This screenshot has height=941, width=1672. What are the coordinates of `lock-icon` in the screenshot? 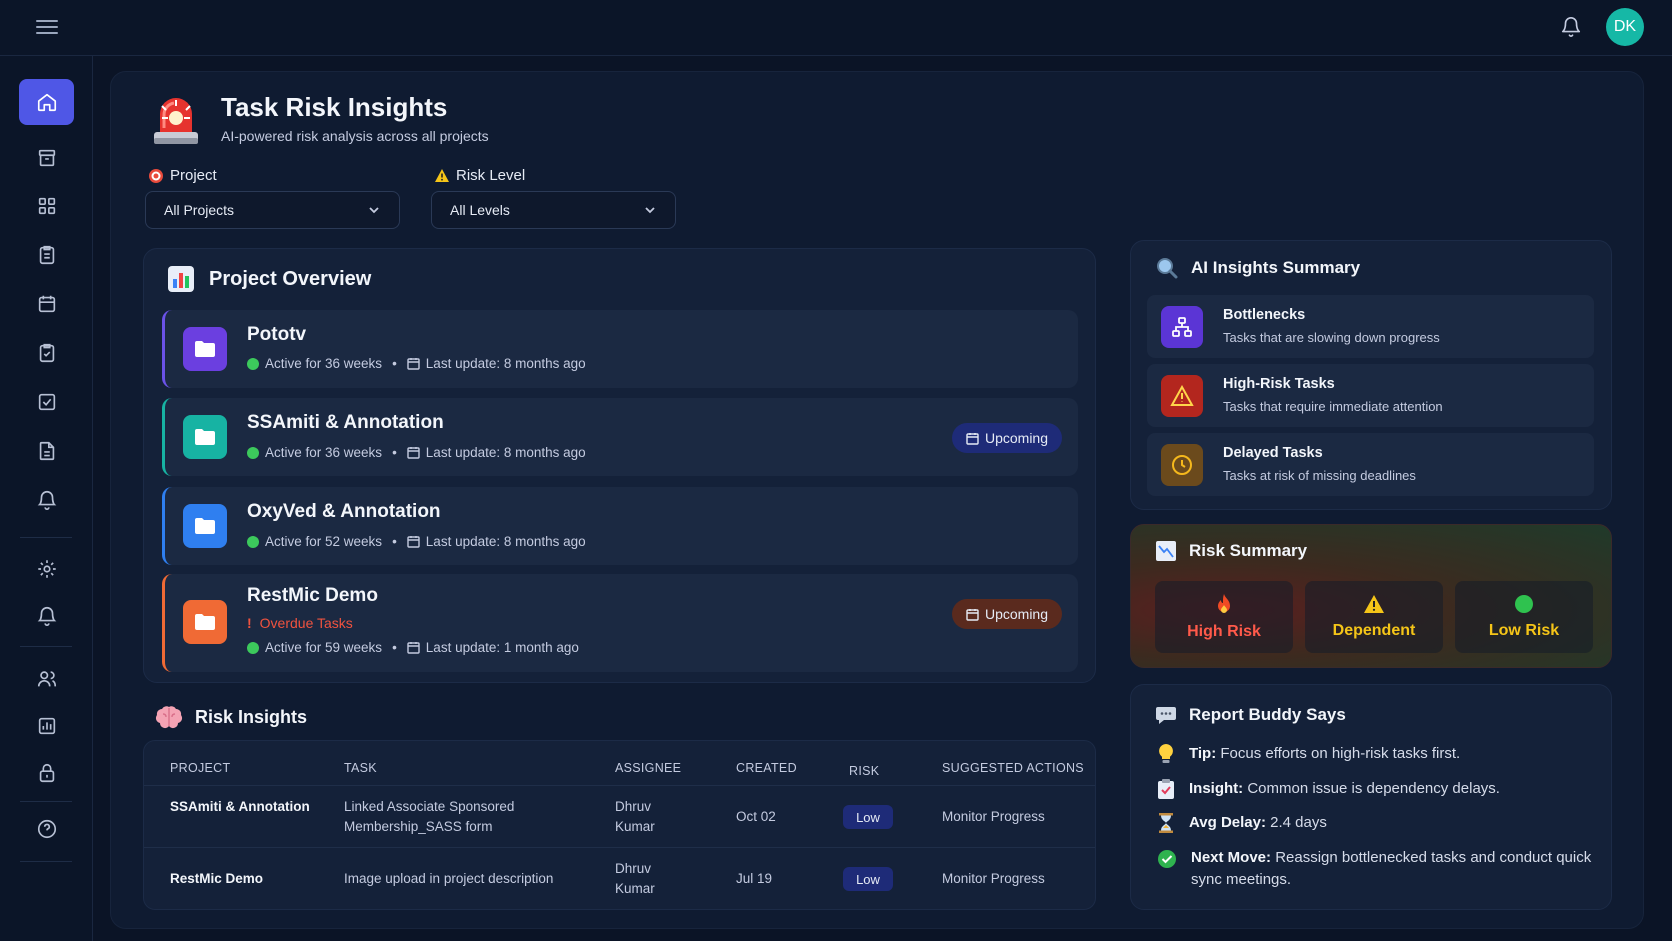 It's located at (46, 773).